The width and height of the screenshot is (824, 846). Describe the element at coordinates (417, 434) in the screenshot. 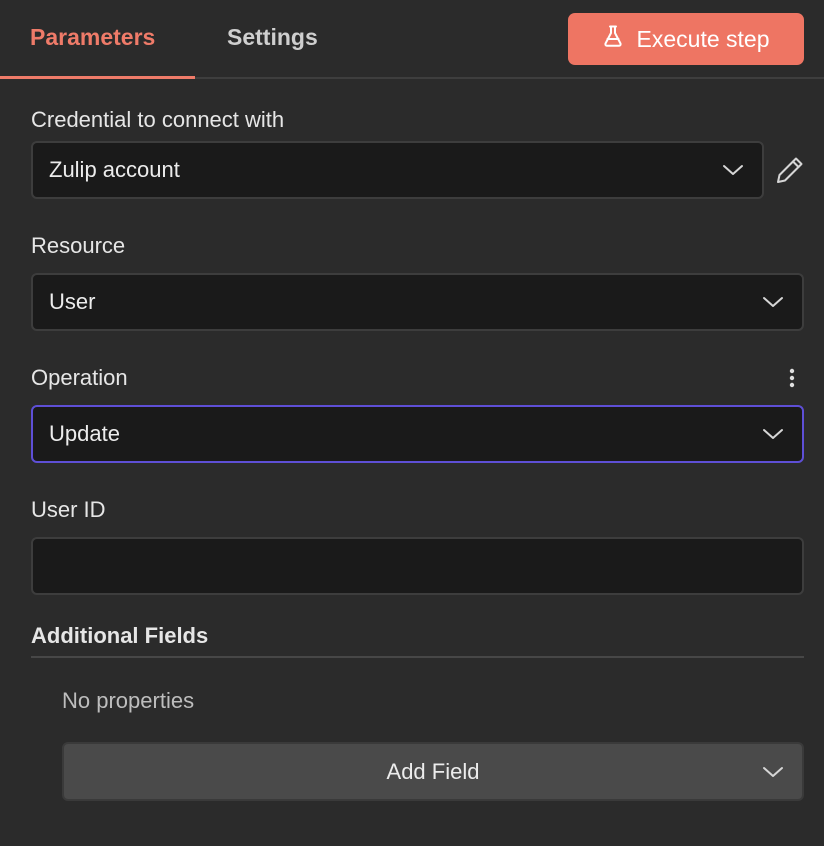

I see `operation-select: Update` at that location.